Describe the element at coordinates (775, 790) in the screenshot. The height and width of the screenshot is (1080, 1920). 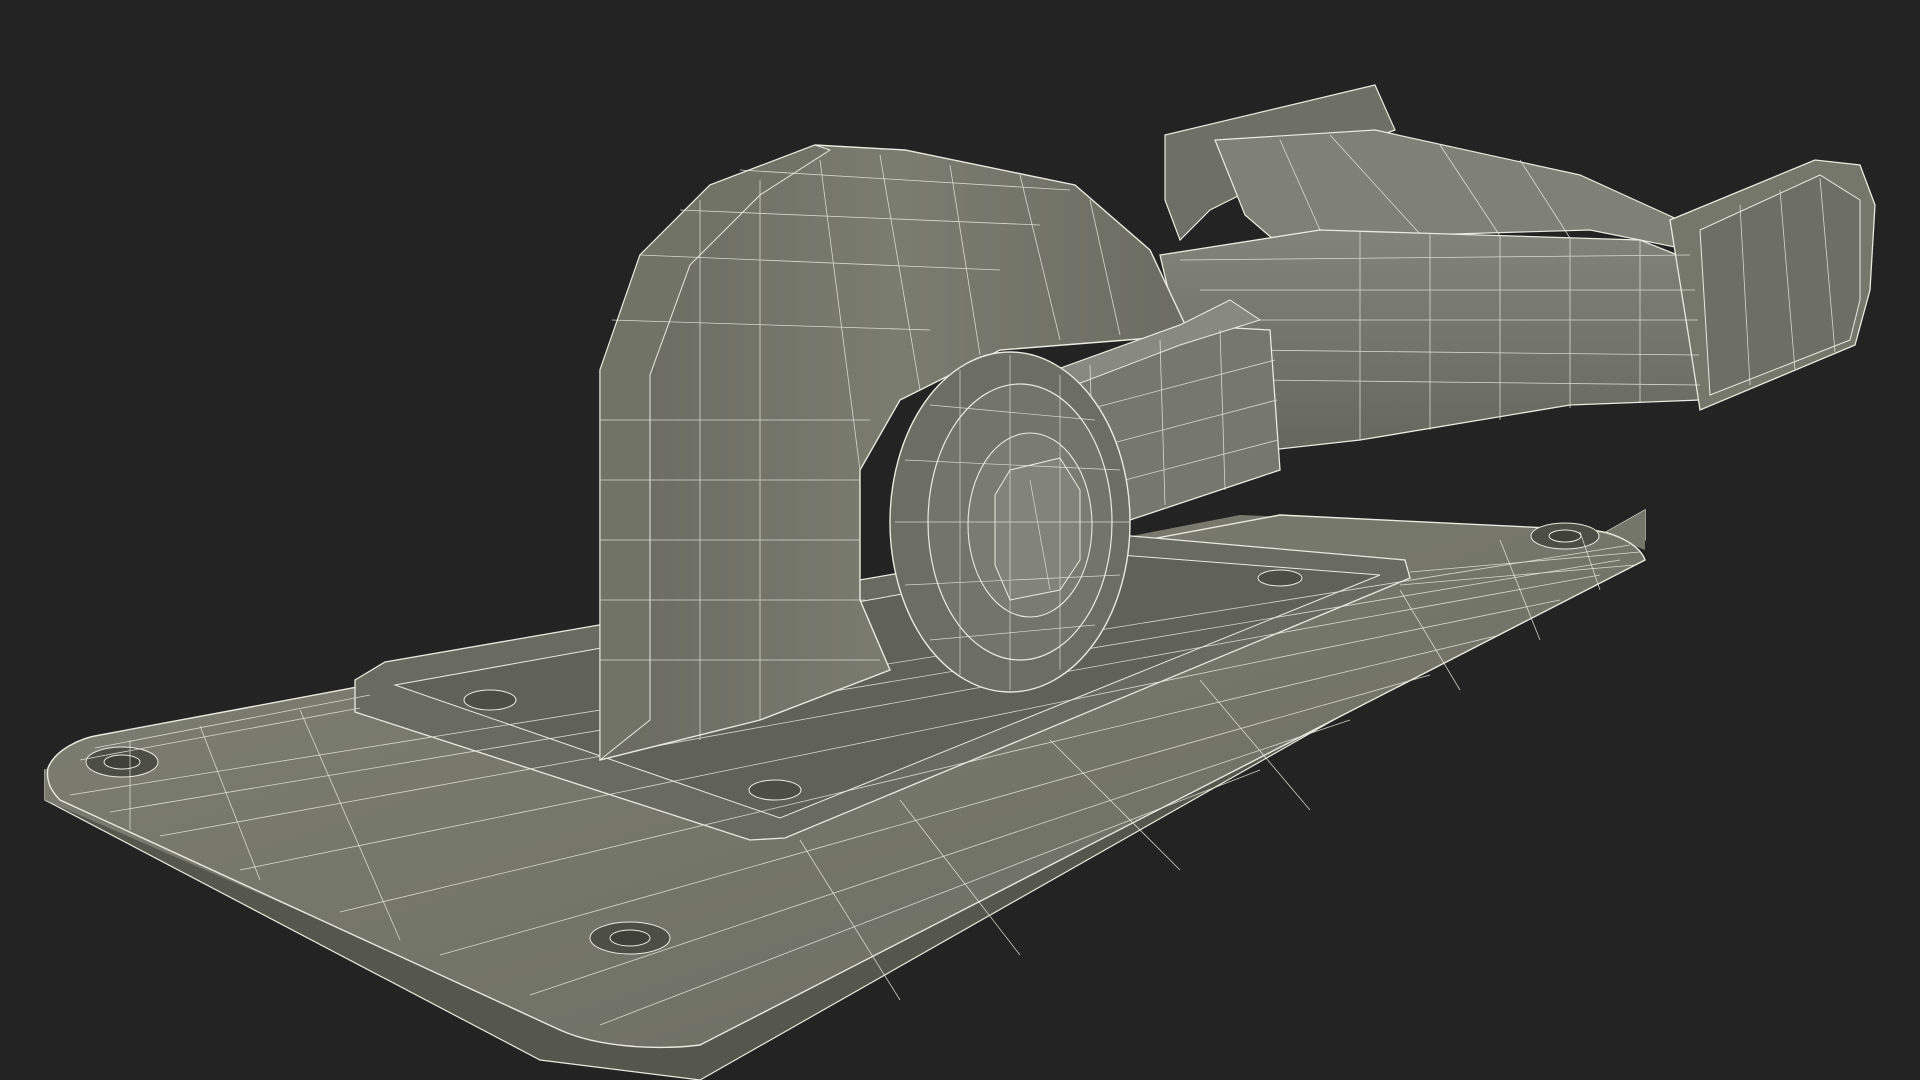
I see `screw-hole-recess-front` at that location.